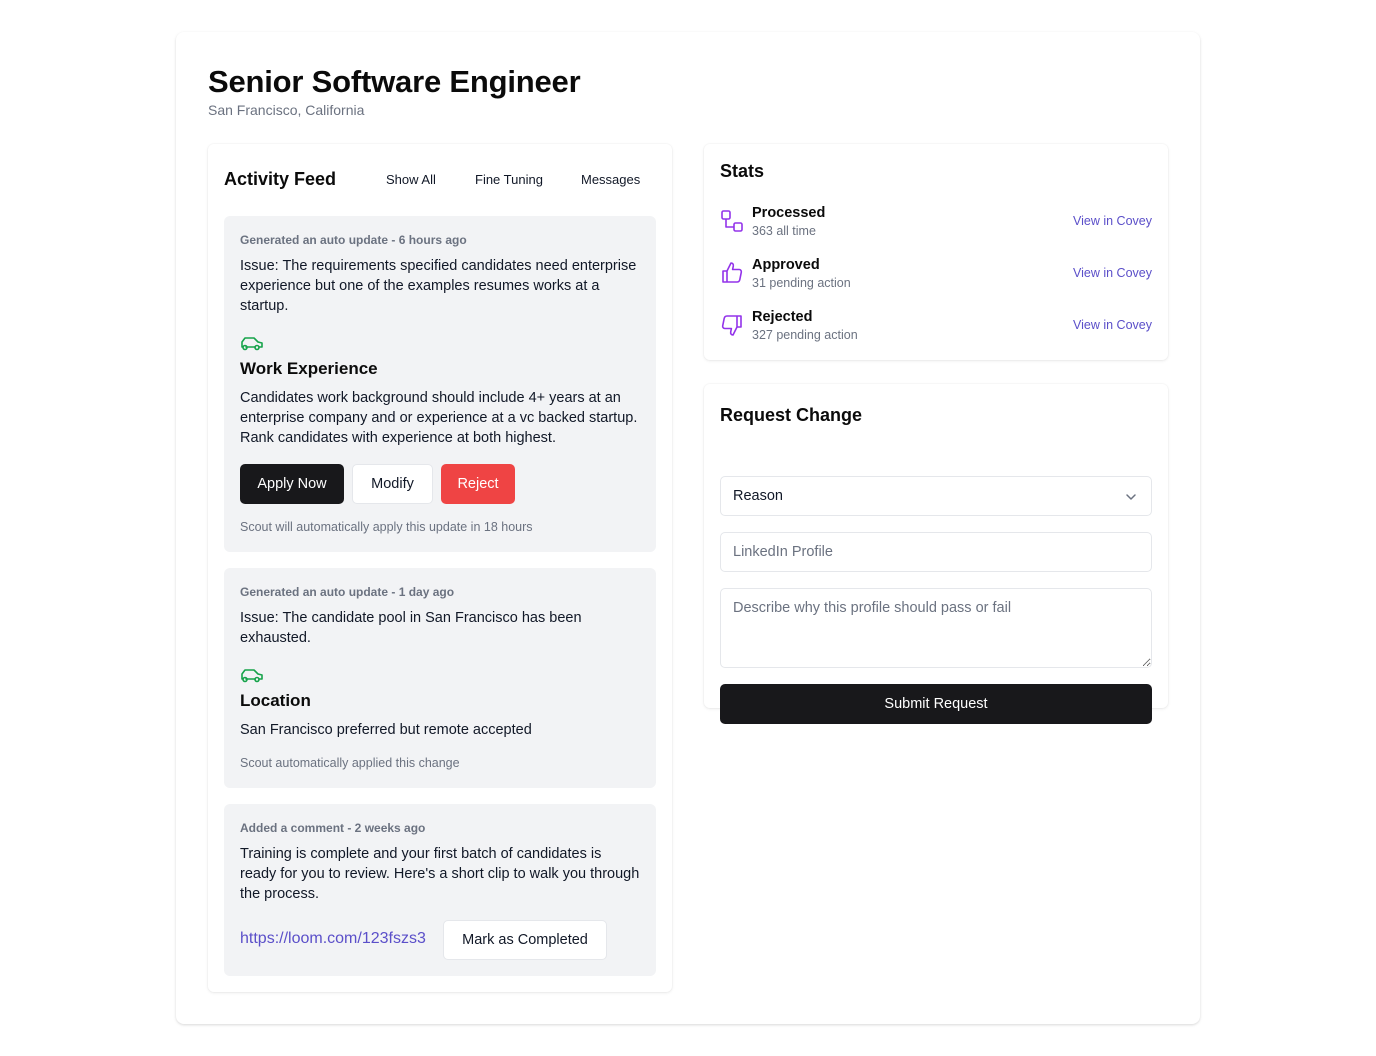  Describe the element at coordinates (936, 628) in the screenshot. I see `describe-reason-textarea` at that location.